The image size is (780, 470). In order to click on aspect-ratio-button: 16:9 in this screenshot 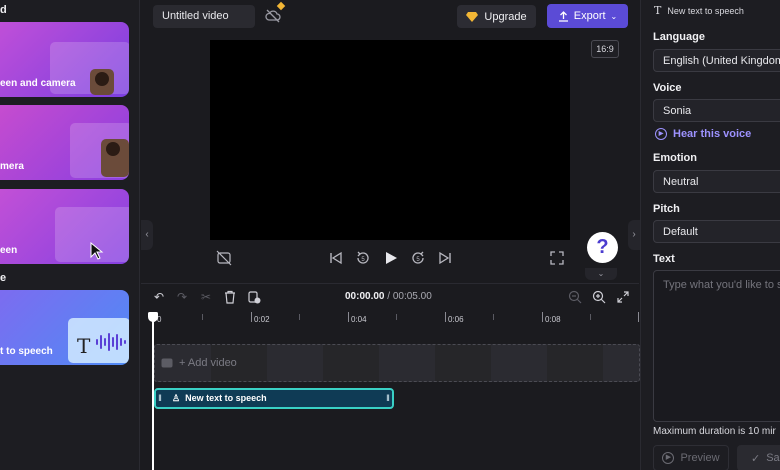, I will do `click(605, 49)`.